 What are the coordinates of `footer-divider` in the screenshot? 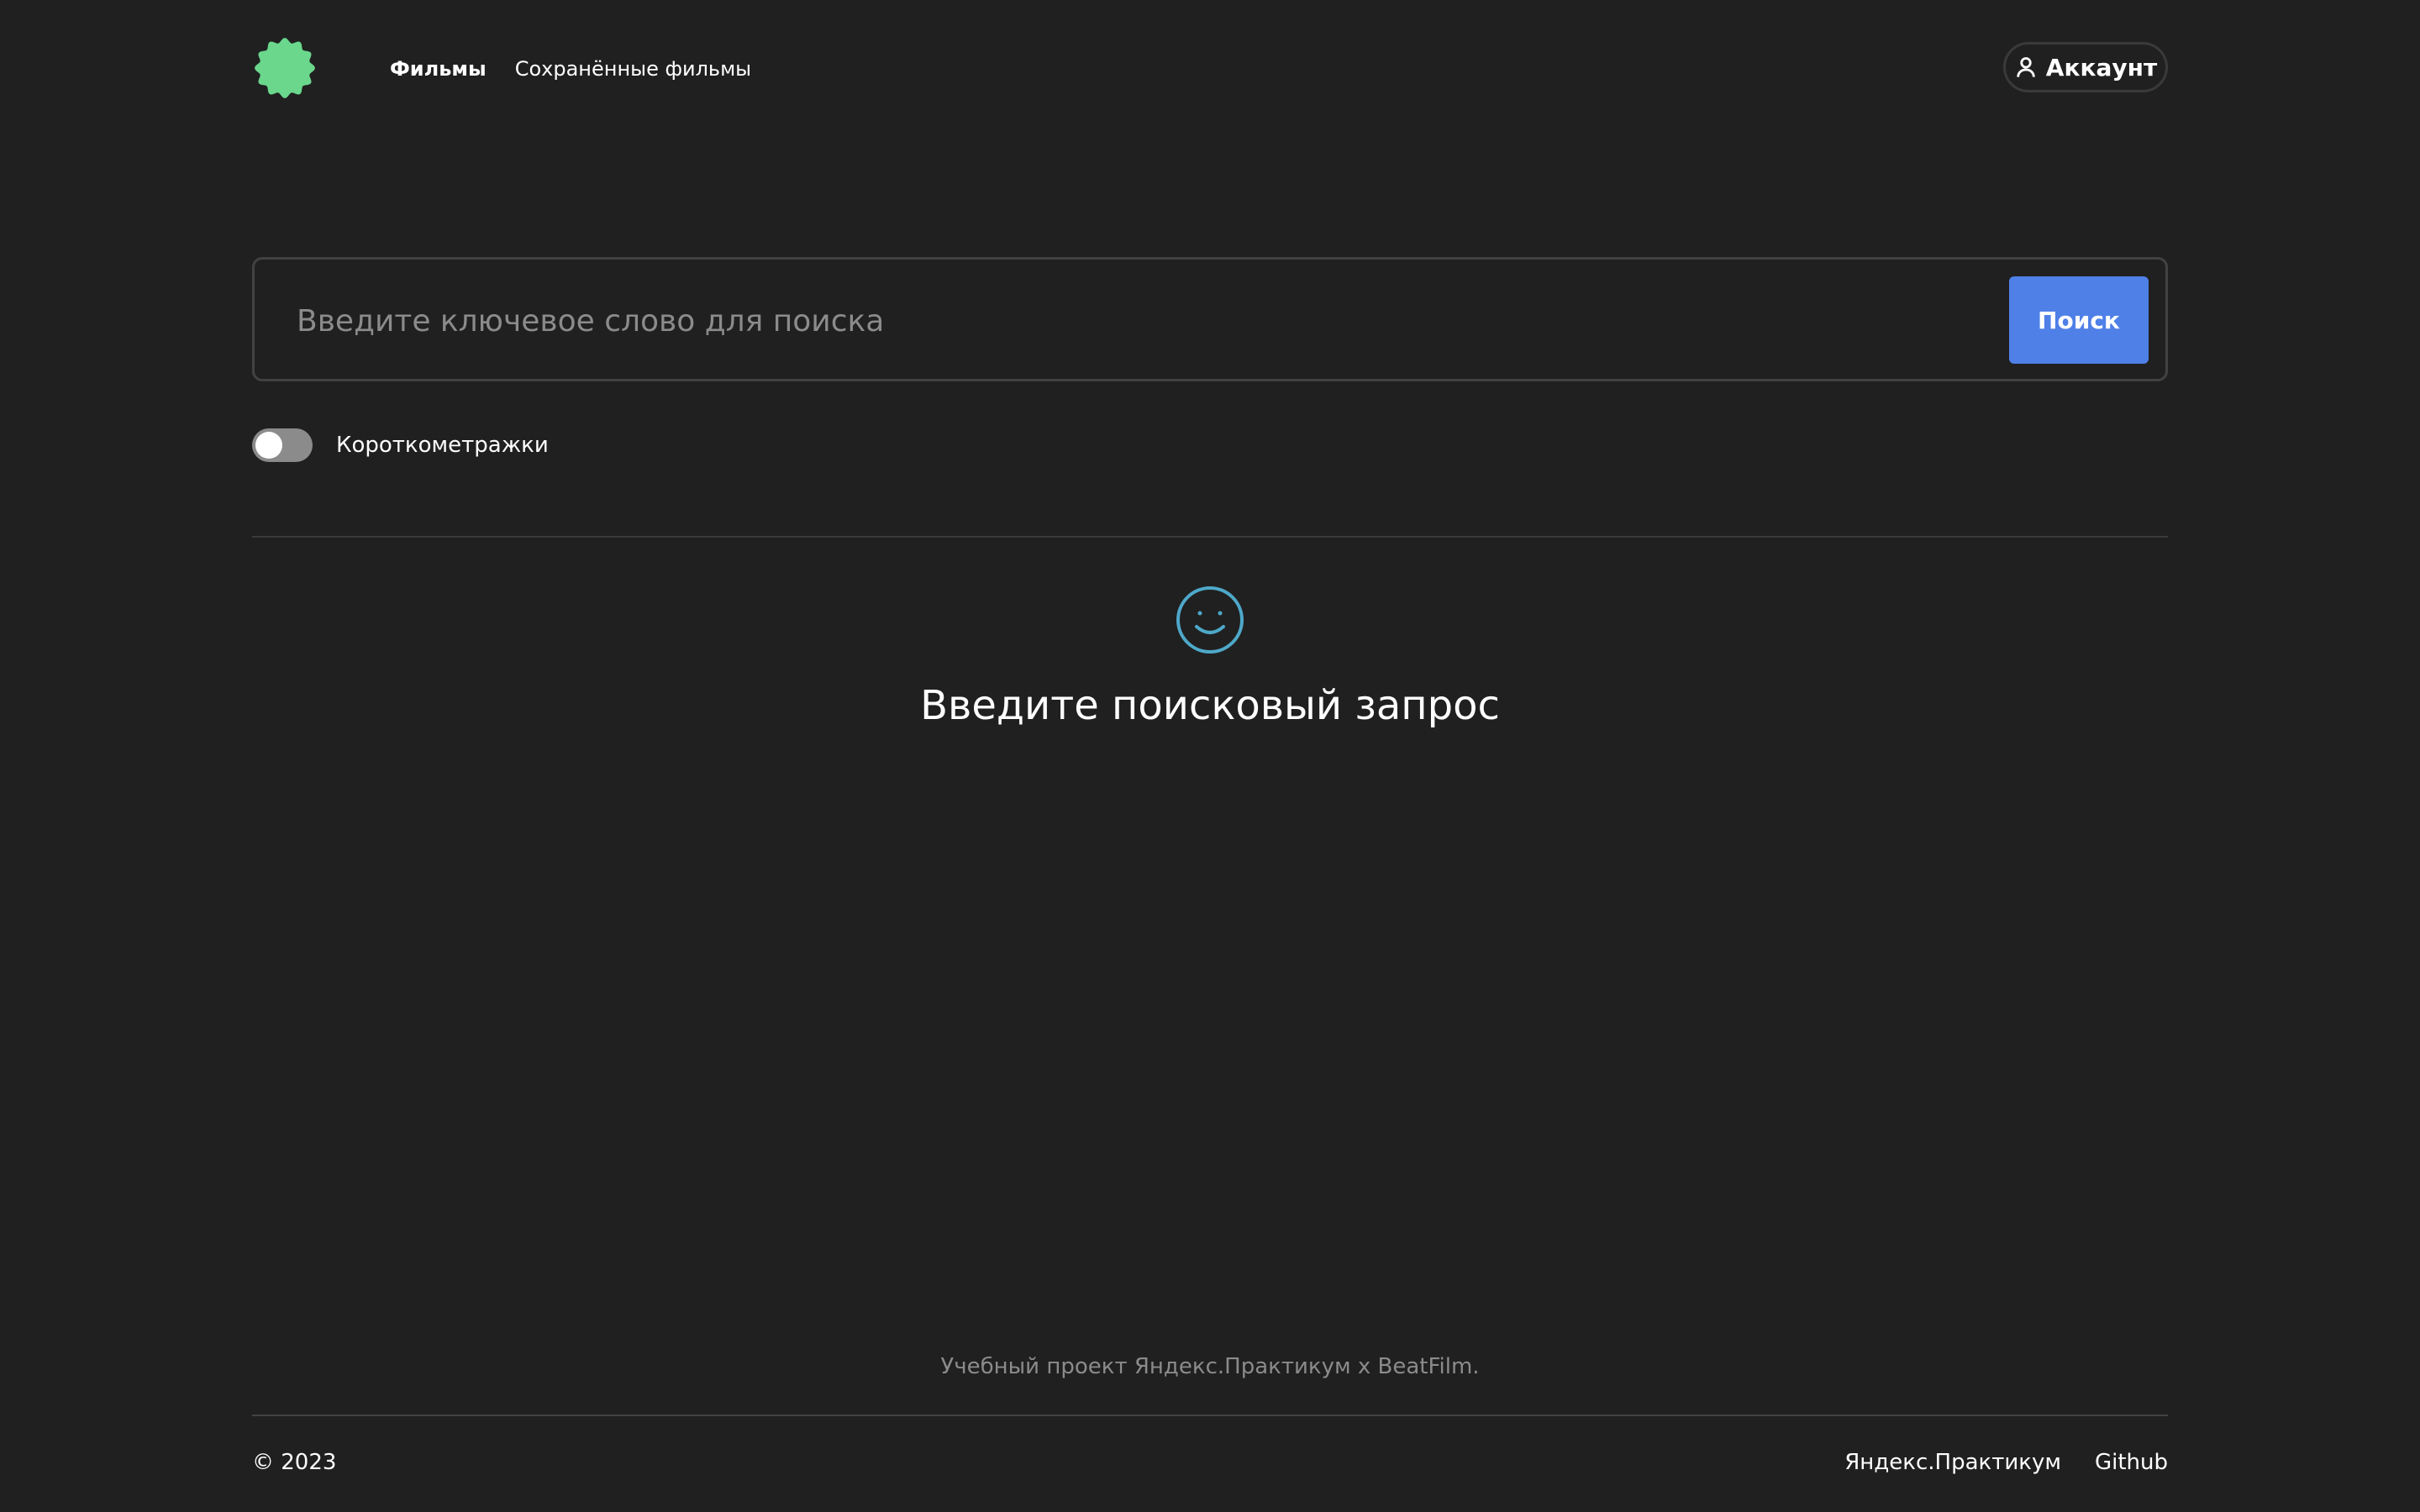 It's located at (1210, 1415).